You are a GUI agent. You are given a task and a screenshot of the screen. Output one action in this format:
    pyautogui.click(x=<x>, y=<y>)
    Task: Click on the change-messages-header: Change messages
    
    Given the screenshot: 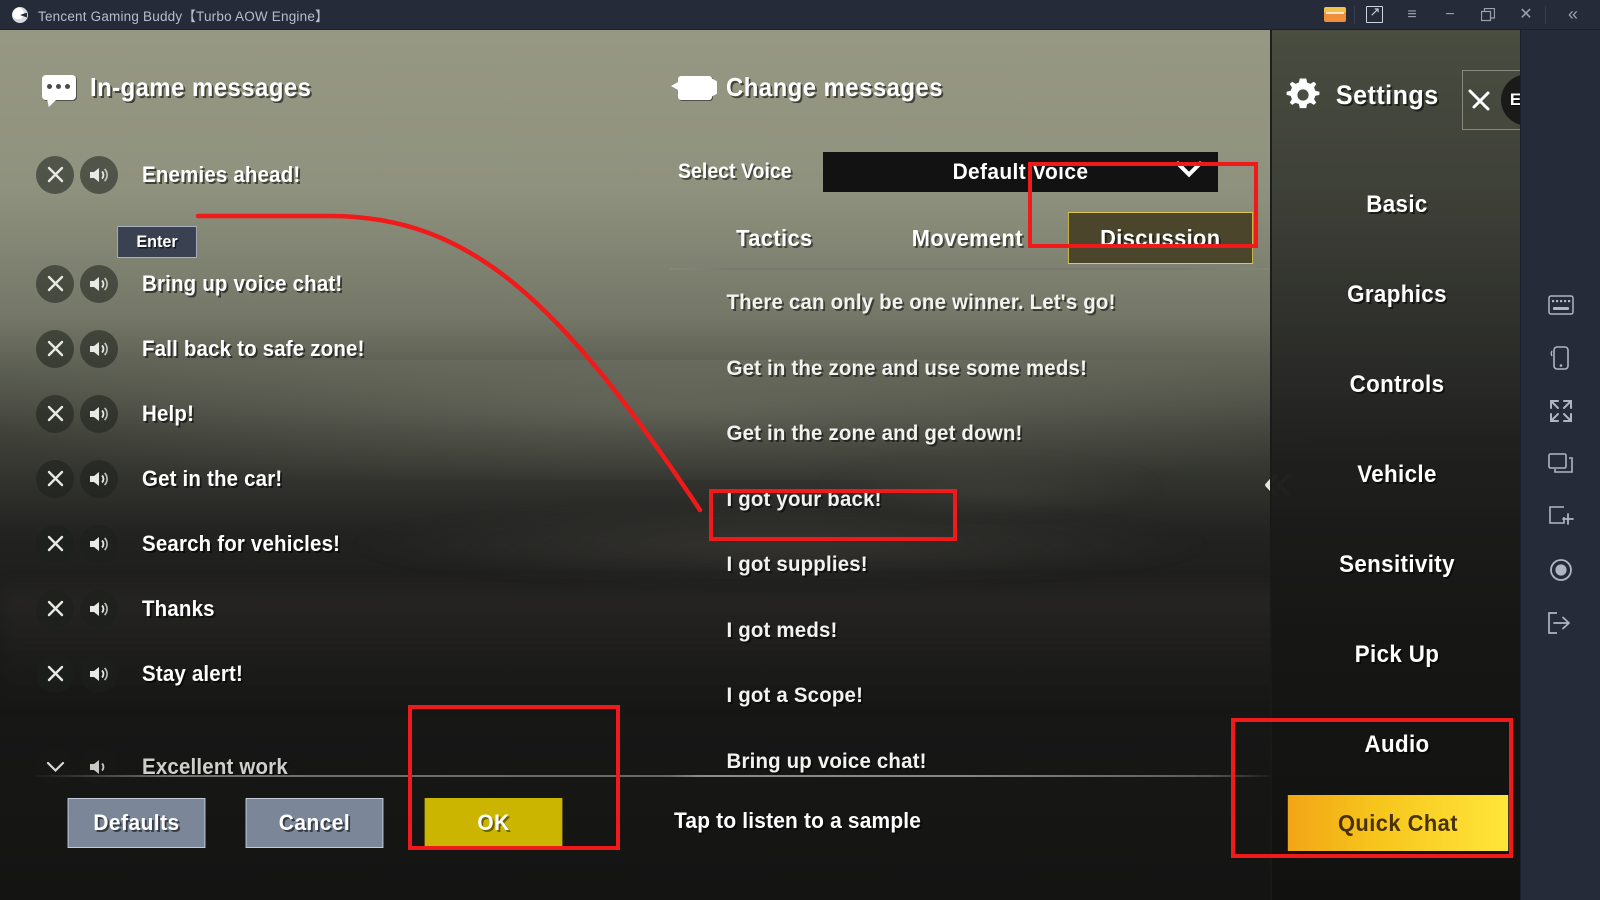 What is the action you would take?
    pyautogui.click(x=820, y=87)
    